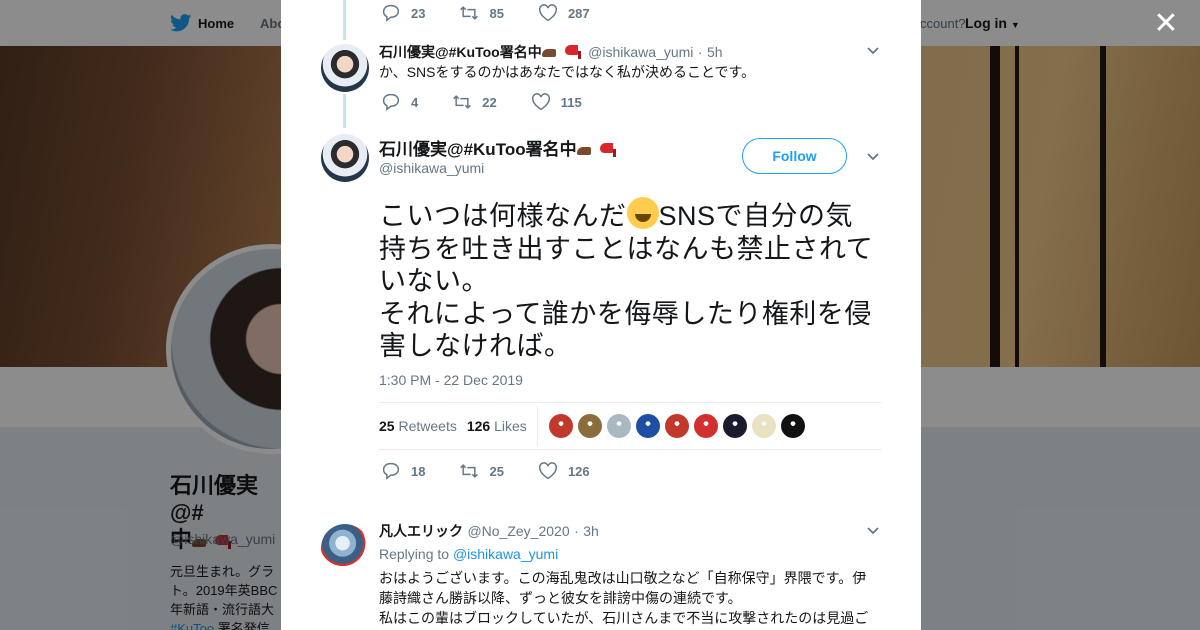 The height and width of the screenshot is (630, 1200). What do you see at coordinates (427, 426) in the screenshot?
I see `retweets-stat-label: Retweets` at bounding box center [427, 426].